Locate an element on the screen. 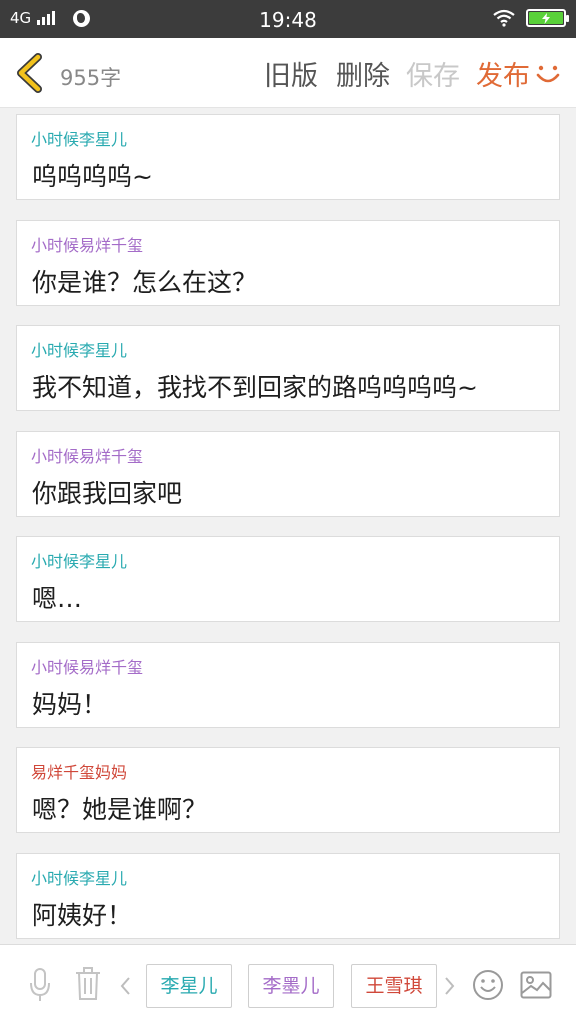  character-chip: 李墨儿 is located at coordinates (291, 986).